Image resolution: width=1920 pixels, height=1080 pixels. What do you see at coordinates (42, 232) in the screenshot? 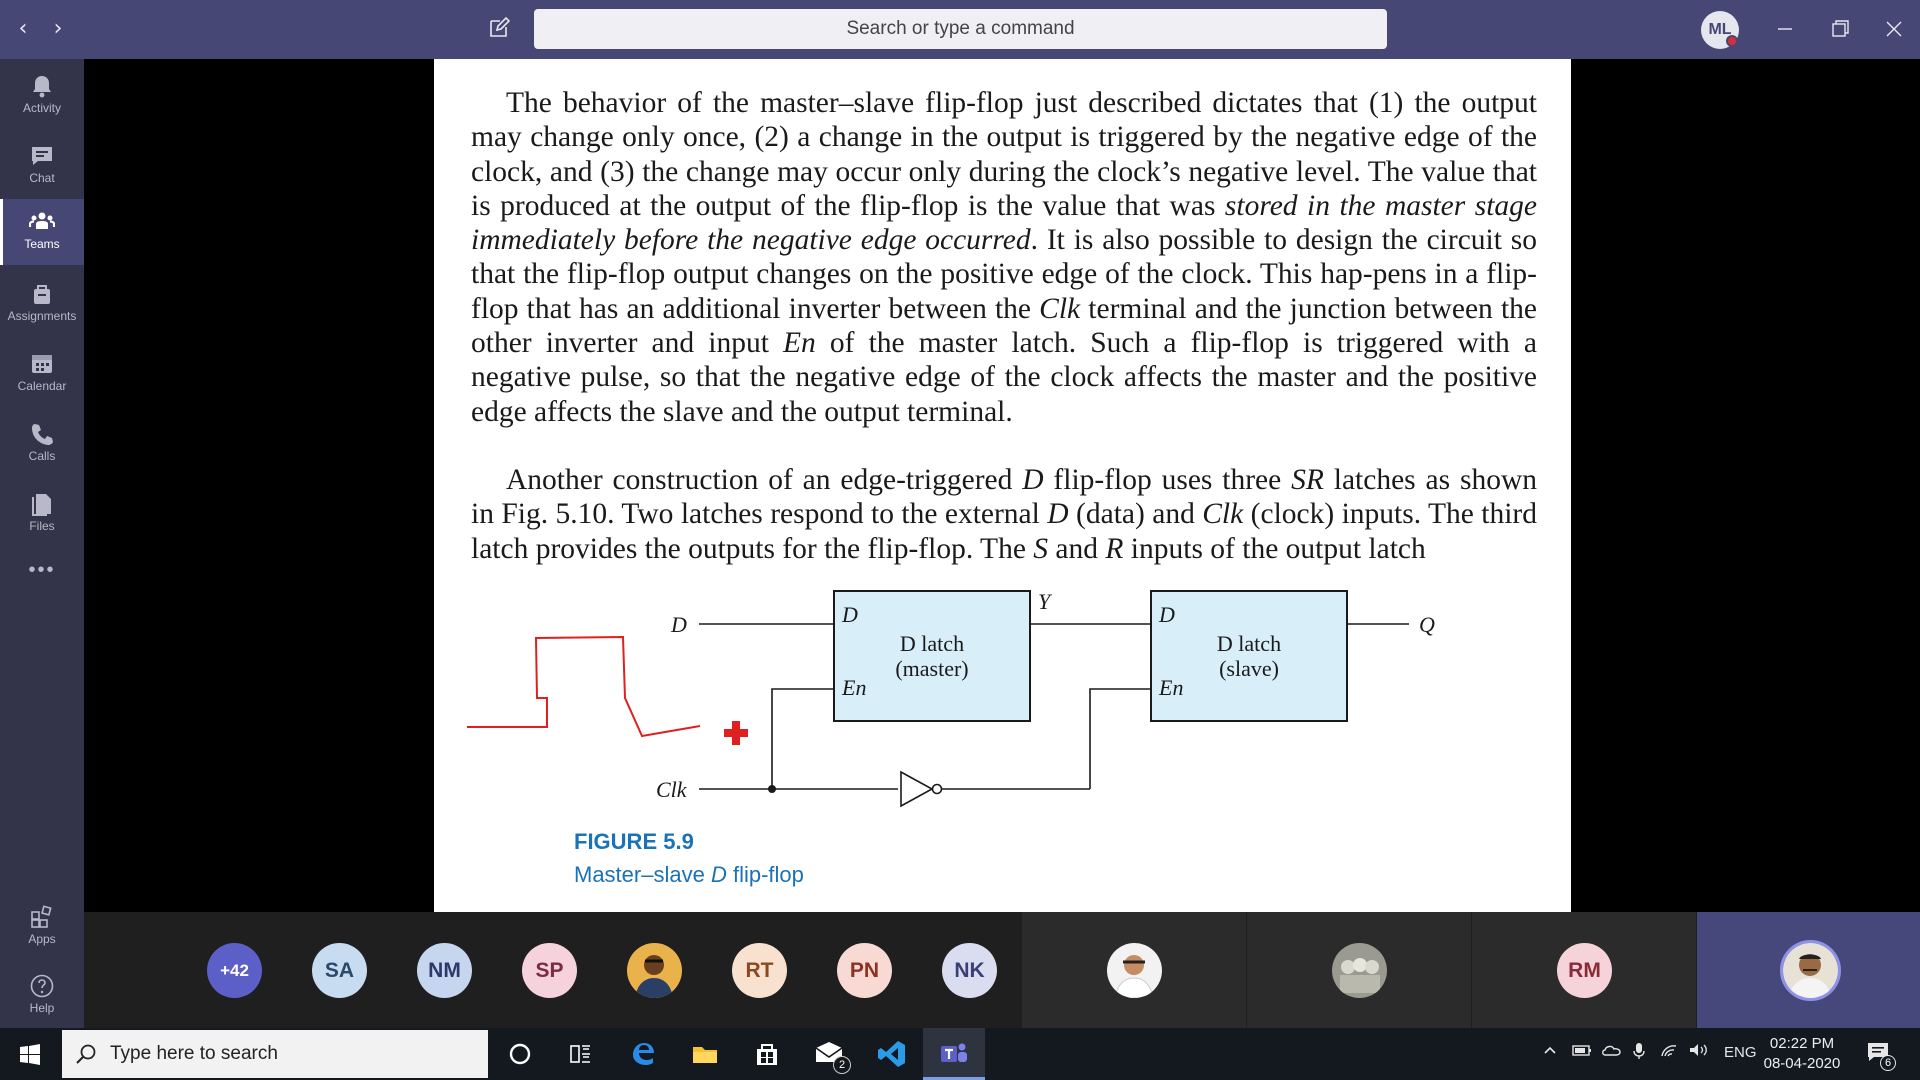
I see `rail-item-teams: Teams` at bounding box center [42, 232].